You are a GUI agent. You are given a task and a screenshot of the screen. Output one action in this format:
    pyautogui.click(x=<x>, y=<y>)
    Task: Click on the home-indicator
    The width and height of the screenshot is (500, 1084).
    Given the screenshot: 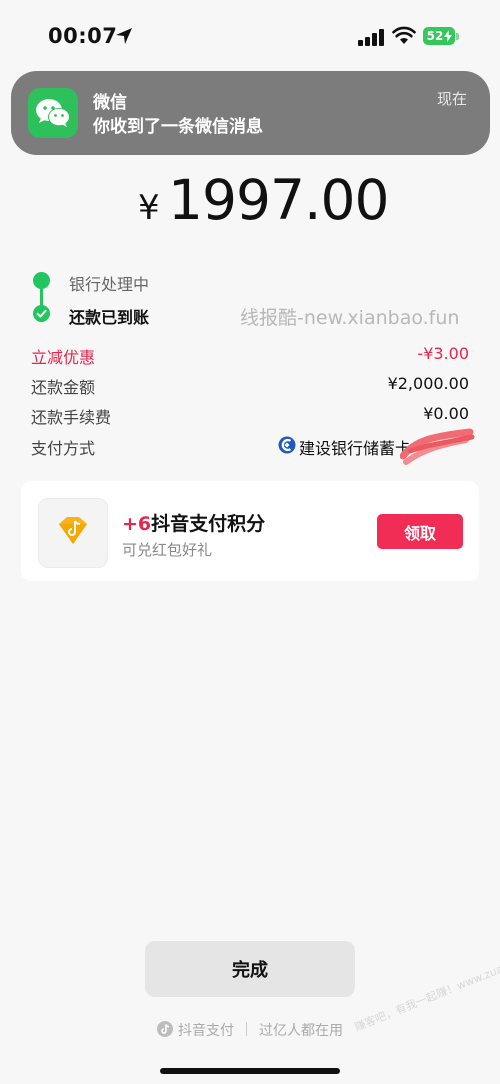 What is the action you would take?
    pyautogui.click(x=250, y=1071)
    